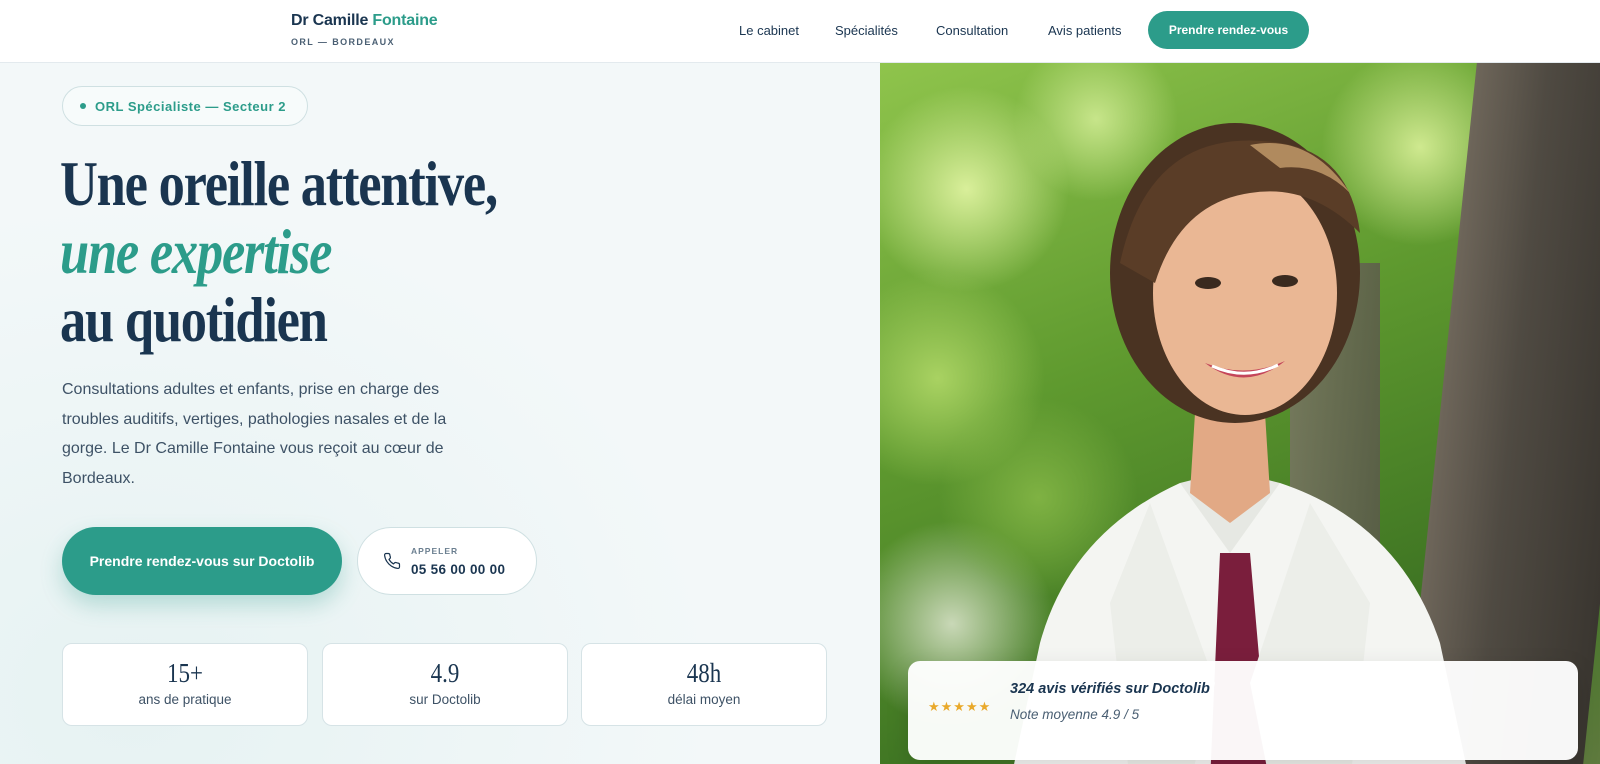 This screenshot has height=764, width=1600. I want to click on review-subtitle: Note moyenne 4.9 / 5, so click(1075, 714).